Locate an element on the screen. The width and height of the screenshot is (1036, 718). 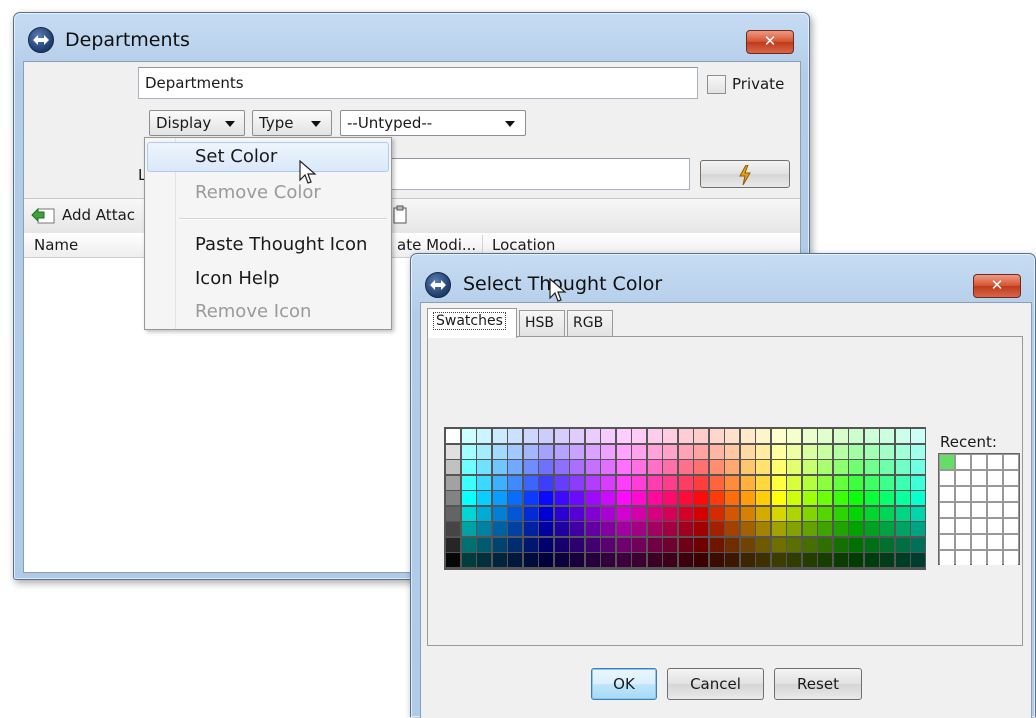
add-attachment-icon is located at coordinates (43, 215).